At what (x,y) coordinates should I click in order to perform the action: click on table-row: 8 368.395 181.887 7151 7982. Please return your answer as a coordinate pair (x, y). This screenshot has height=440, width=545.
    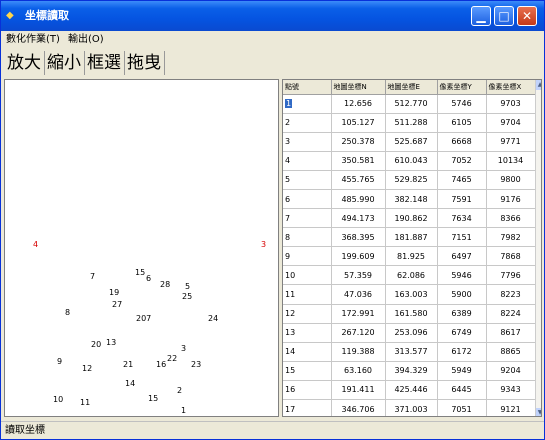
    Looking at the image, I should click on (409, 237).